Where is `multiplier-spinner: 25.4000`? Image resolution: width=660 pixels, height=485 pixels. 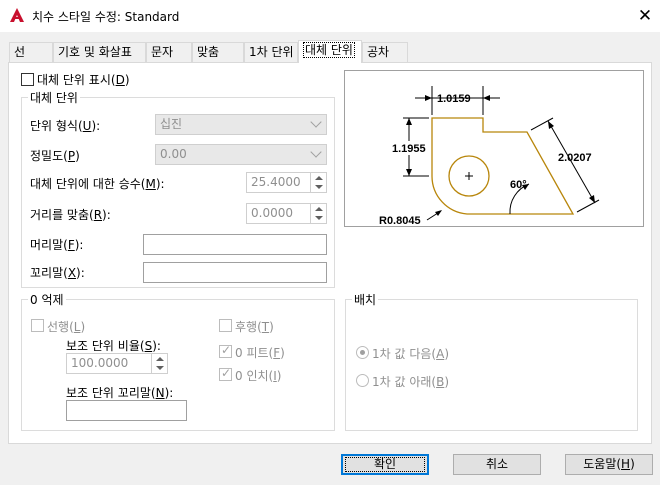 multiplier-spinner: 25.4000 is located at coordinates (286, 182).